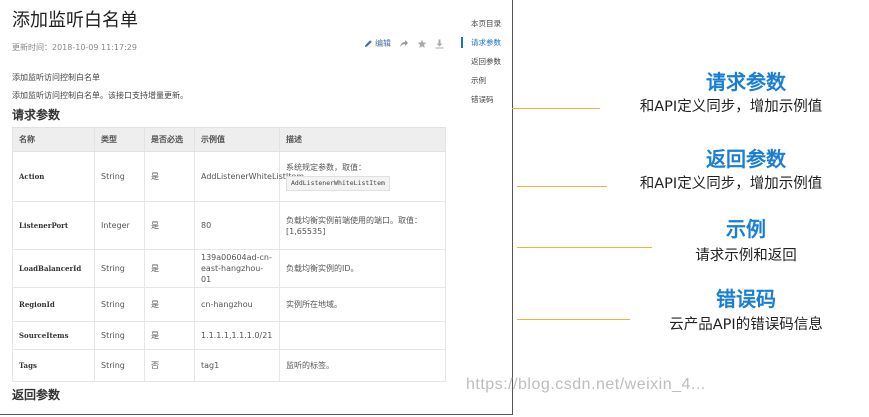 This screenshot has width=869, height=417. What do you see at coordinates (249, 176) in the screenshot?
I see `param-example: AddListenerWhiteListItem` at bounding box center [249, 176].